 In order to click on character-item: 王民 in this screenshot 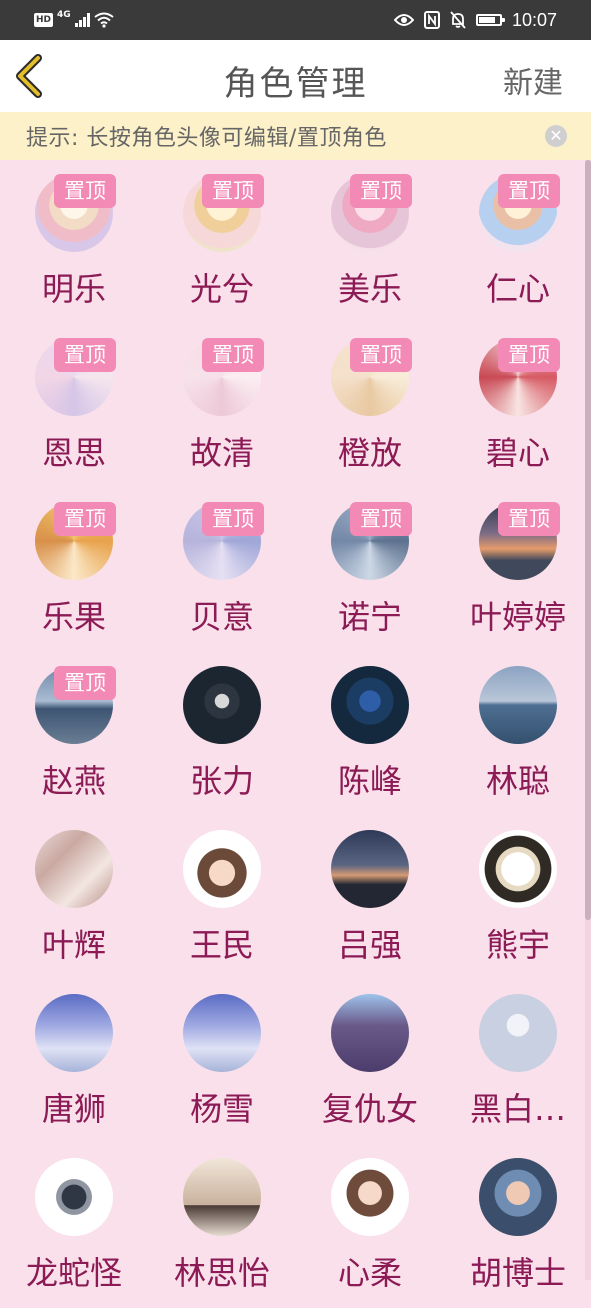, I will do `click(222, 898)`.